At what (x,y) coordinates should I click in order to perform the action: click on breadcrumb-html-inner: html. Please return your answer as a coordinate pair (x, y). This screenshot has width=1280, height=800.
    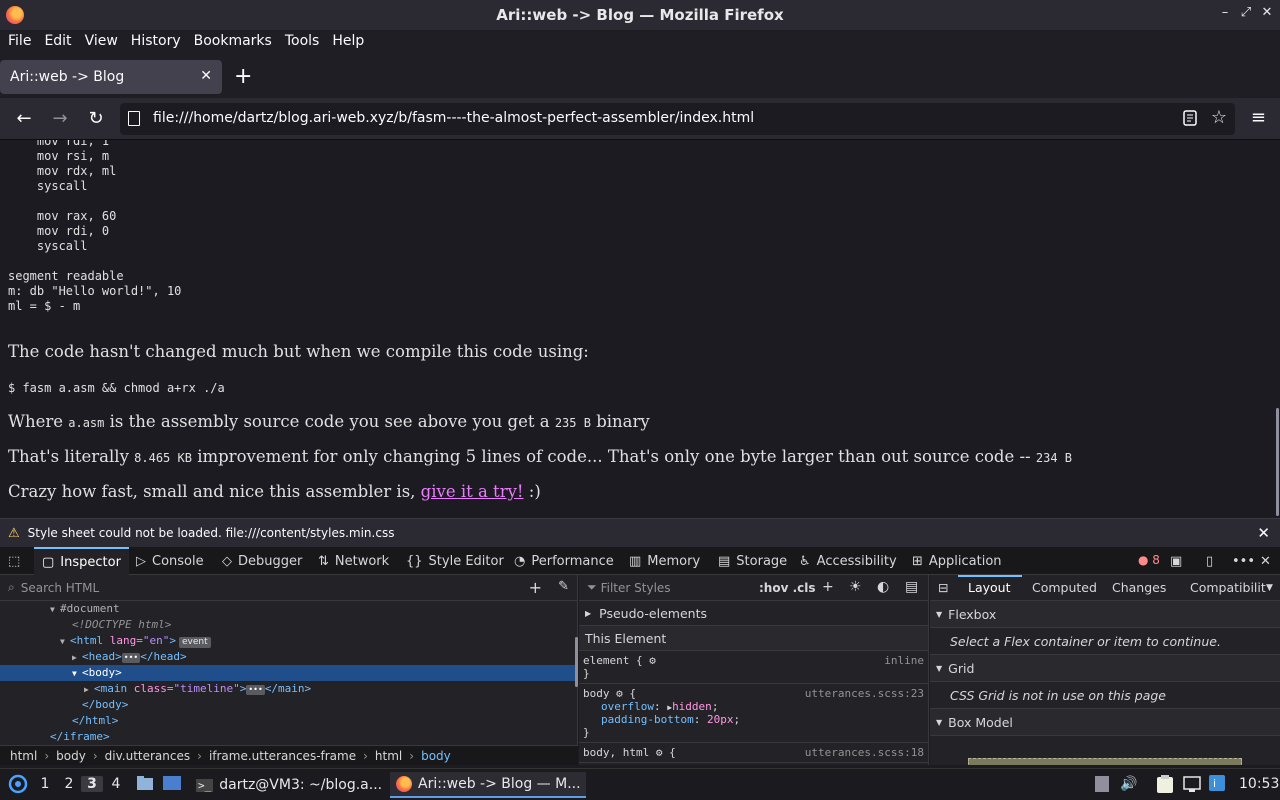
    Looking at the image, I should click on (388, 756).